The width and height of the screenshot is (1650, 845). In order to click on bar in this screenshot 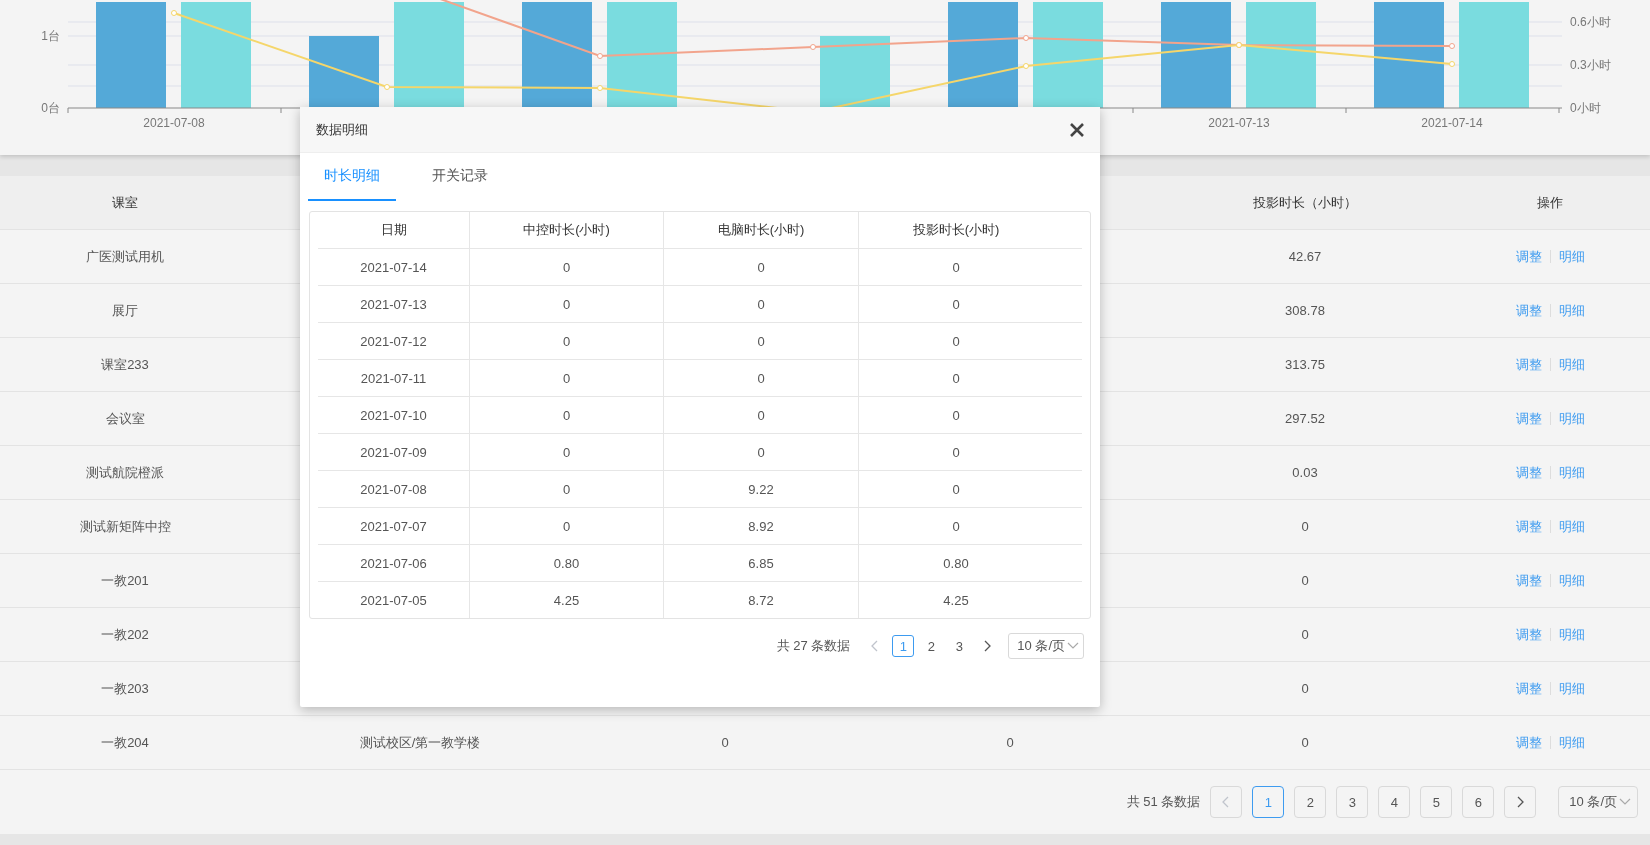, I will do `click(344, 72)`.